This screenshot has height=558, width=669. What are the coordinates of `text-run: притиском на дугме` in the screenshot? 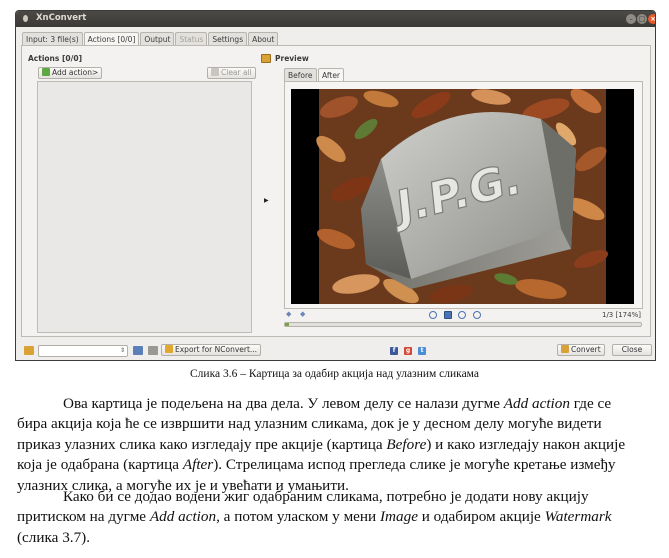 It's located at (83, 517).